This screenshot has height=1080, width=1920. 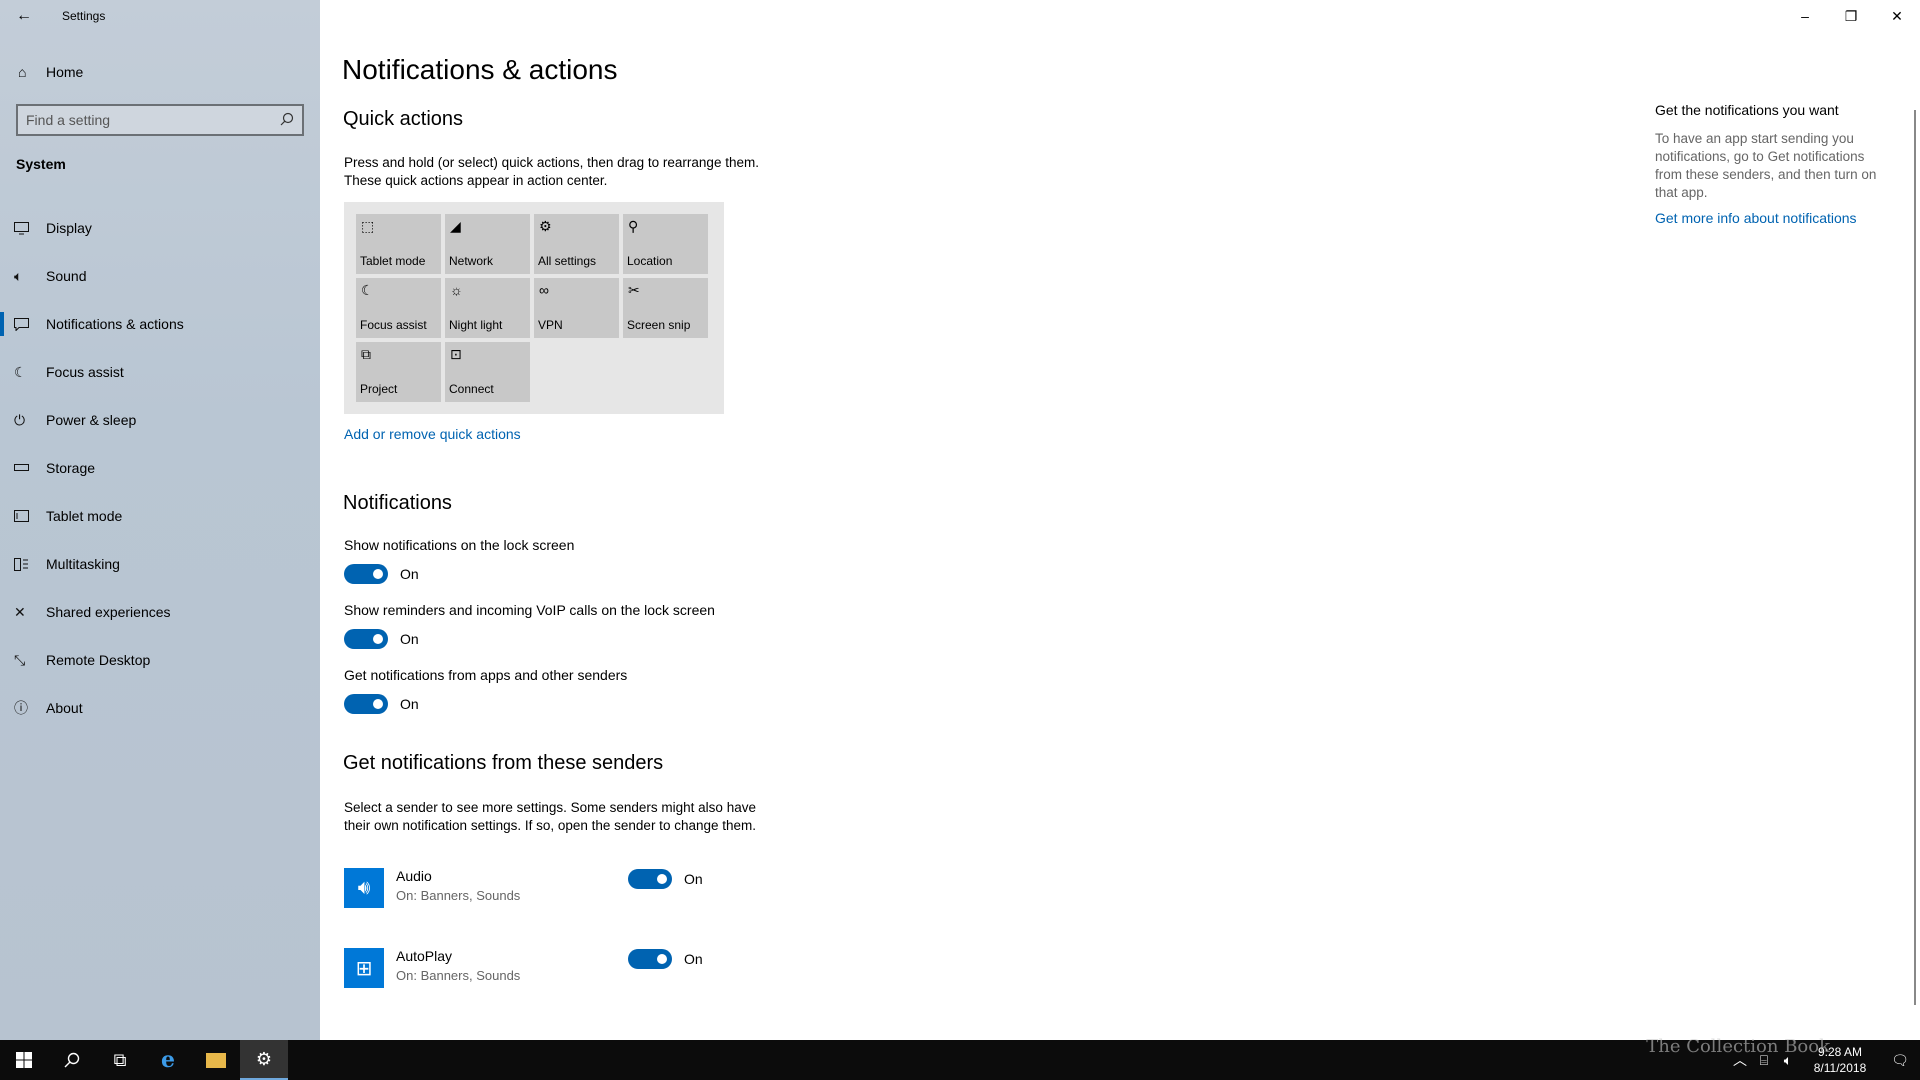 I want to click on scrollbar, so click(x=1915, y=557).